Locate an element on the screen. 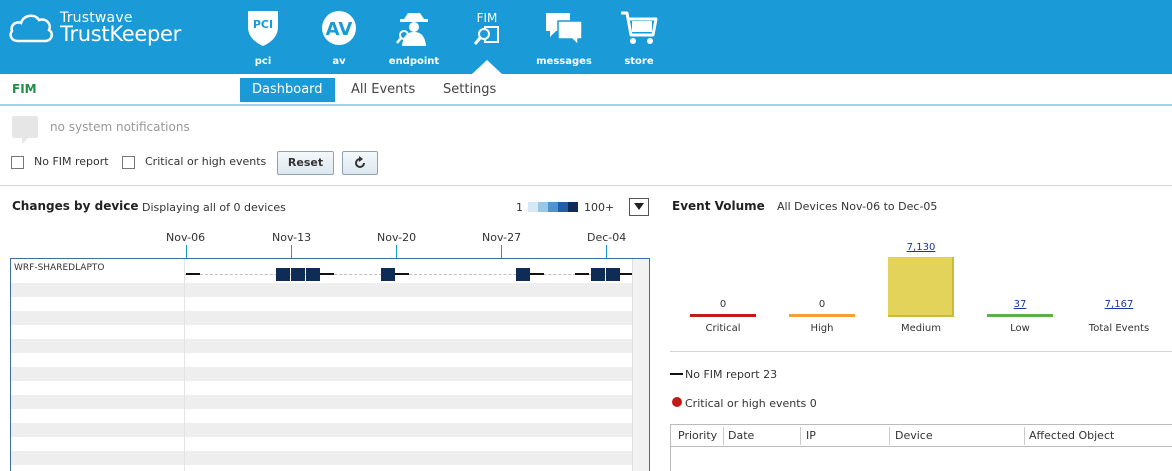 The width and height of the screenshot is (1172, 471). active-nav-caret is located at coordinates (487, 67).